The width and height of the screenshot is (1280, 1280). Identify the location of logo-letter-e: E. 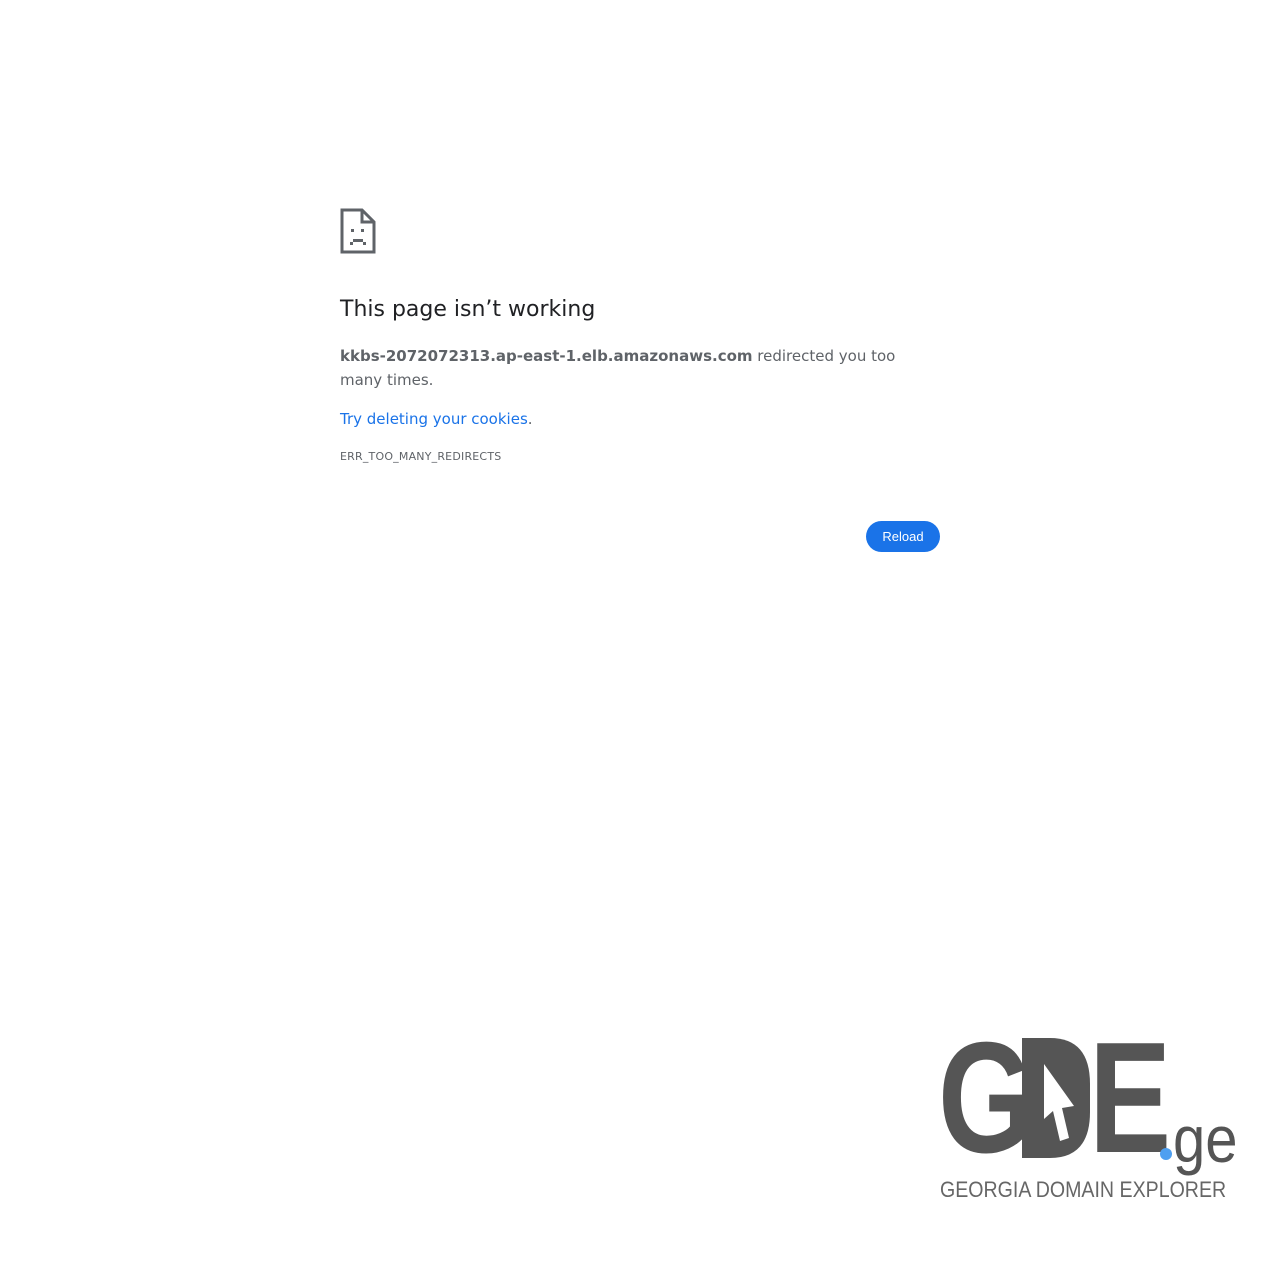
(1130, 1098).